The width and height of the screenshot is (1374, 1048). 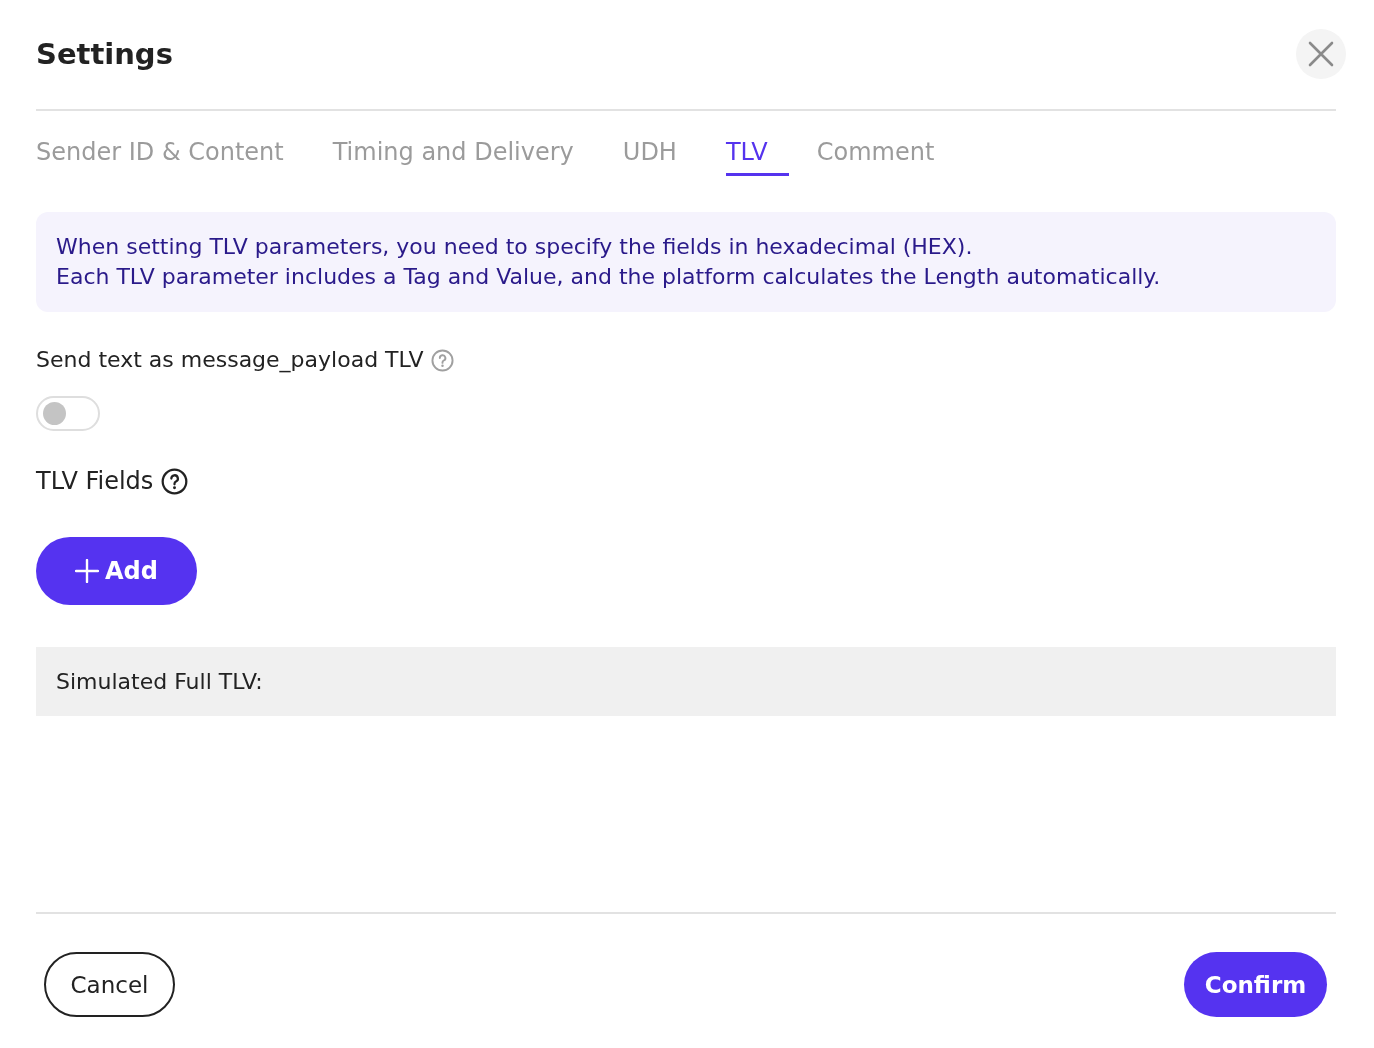 What do you see at coordinates (68, 413) in the screenshot?
I see `payload-toggle` at bounding box center [68, 413].